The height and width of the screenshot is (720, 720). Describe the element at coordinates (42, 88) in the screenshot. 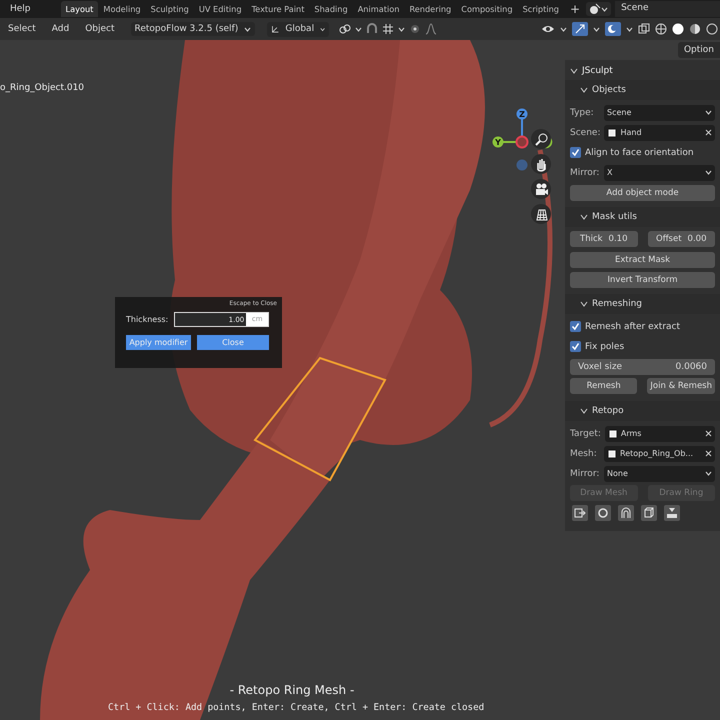

I see `object-name-label: o_Ring_Object.010` at that location.